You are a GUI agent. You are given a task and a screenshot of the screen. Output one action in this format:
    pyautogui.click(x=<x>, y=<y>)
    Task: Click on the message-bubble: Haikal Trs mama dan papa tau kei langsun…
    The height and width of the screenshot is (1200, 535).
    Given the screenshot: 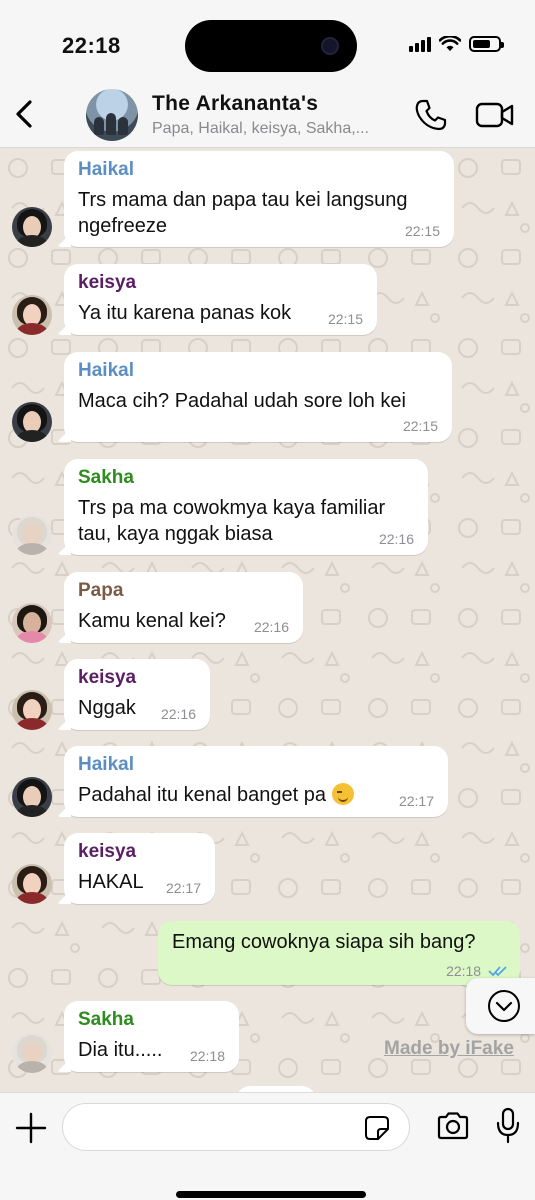 What is the action you would take?
    pyautogui.click(x=259, y=199)
    